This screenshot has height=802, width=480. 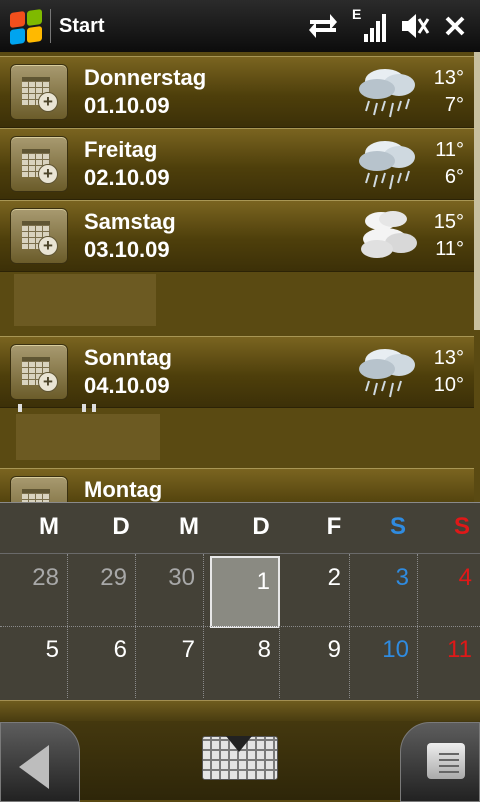 I want to click on calendar-day: 2, so click(x=316, y=590).